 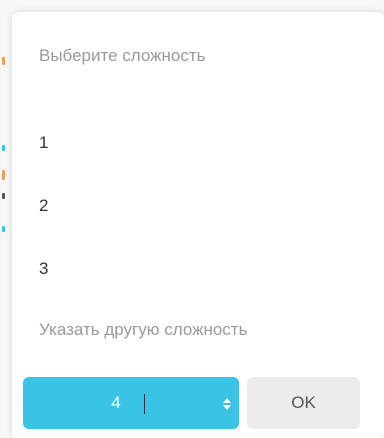 What do you see at coordinates (303, 403) in the screenshot?
I see `ok-button: OK` at bounding box center [303, 403].